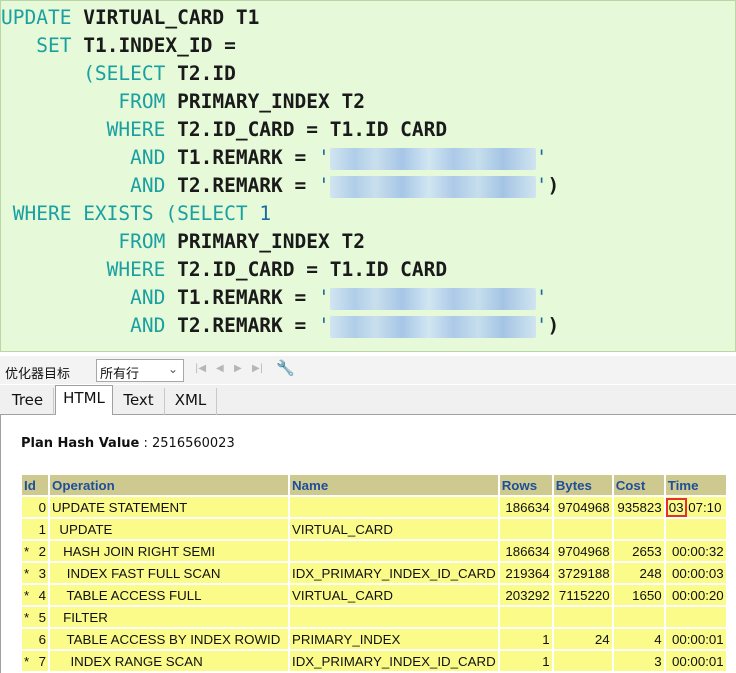 The image size is (736, 673). I want to click on cell-cost: 1650, so click(638, 595).